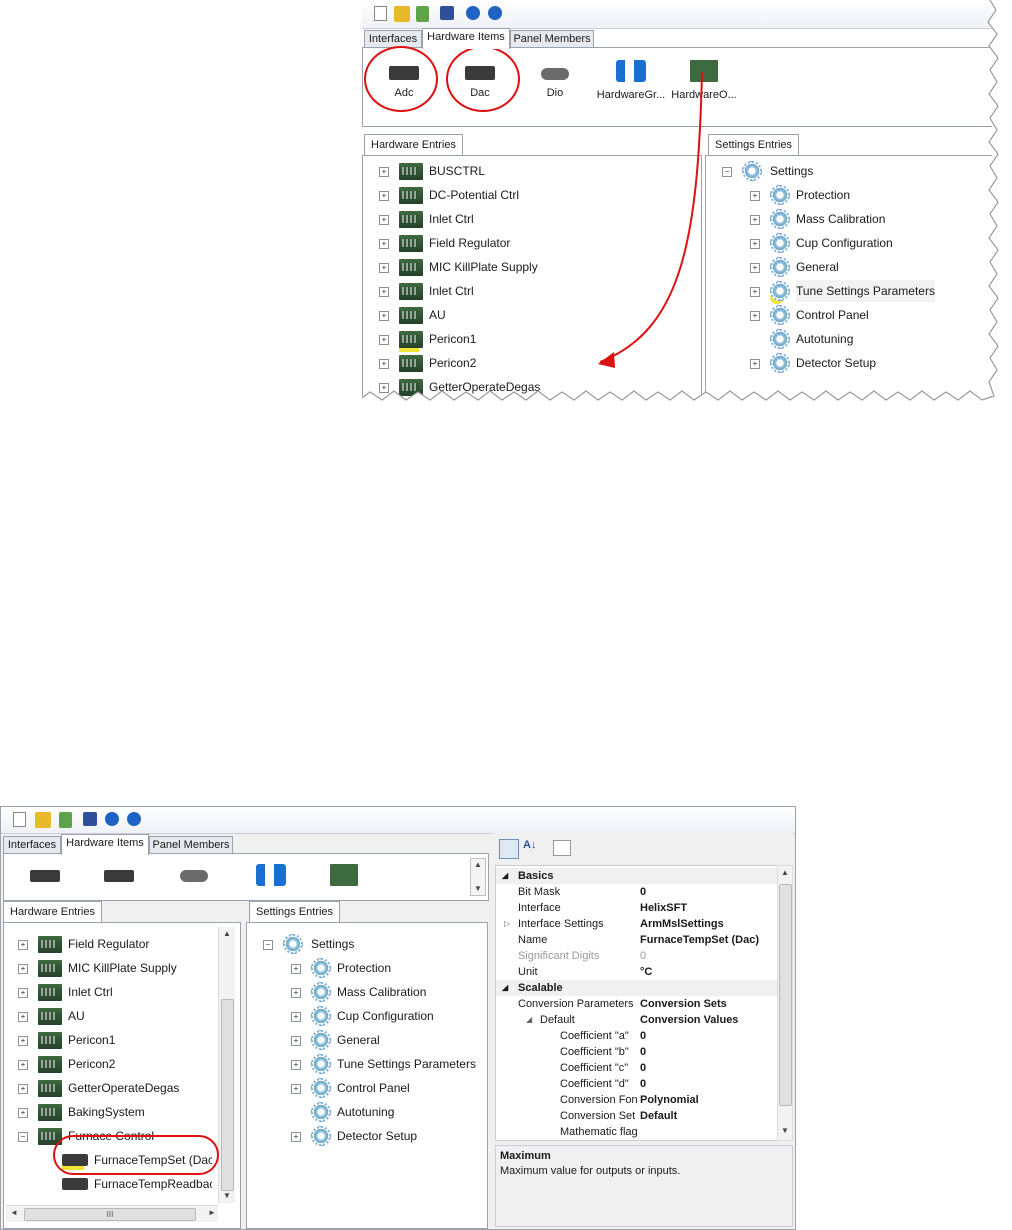 This screenshot has width=1012, height=1230. I want to click on property-value: 2000, so click(652, 1140).